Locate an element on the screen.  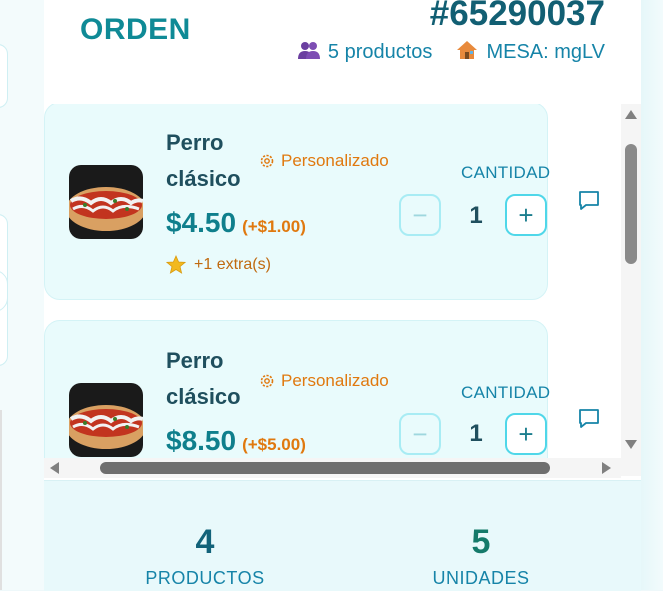
products-count: 5 productos is located at coordinates (380, 52).